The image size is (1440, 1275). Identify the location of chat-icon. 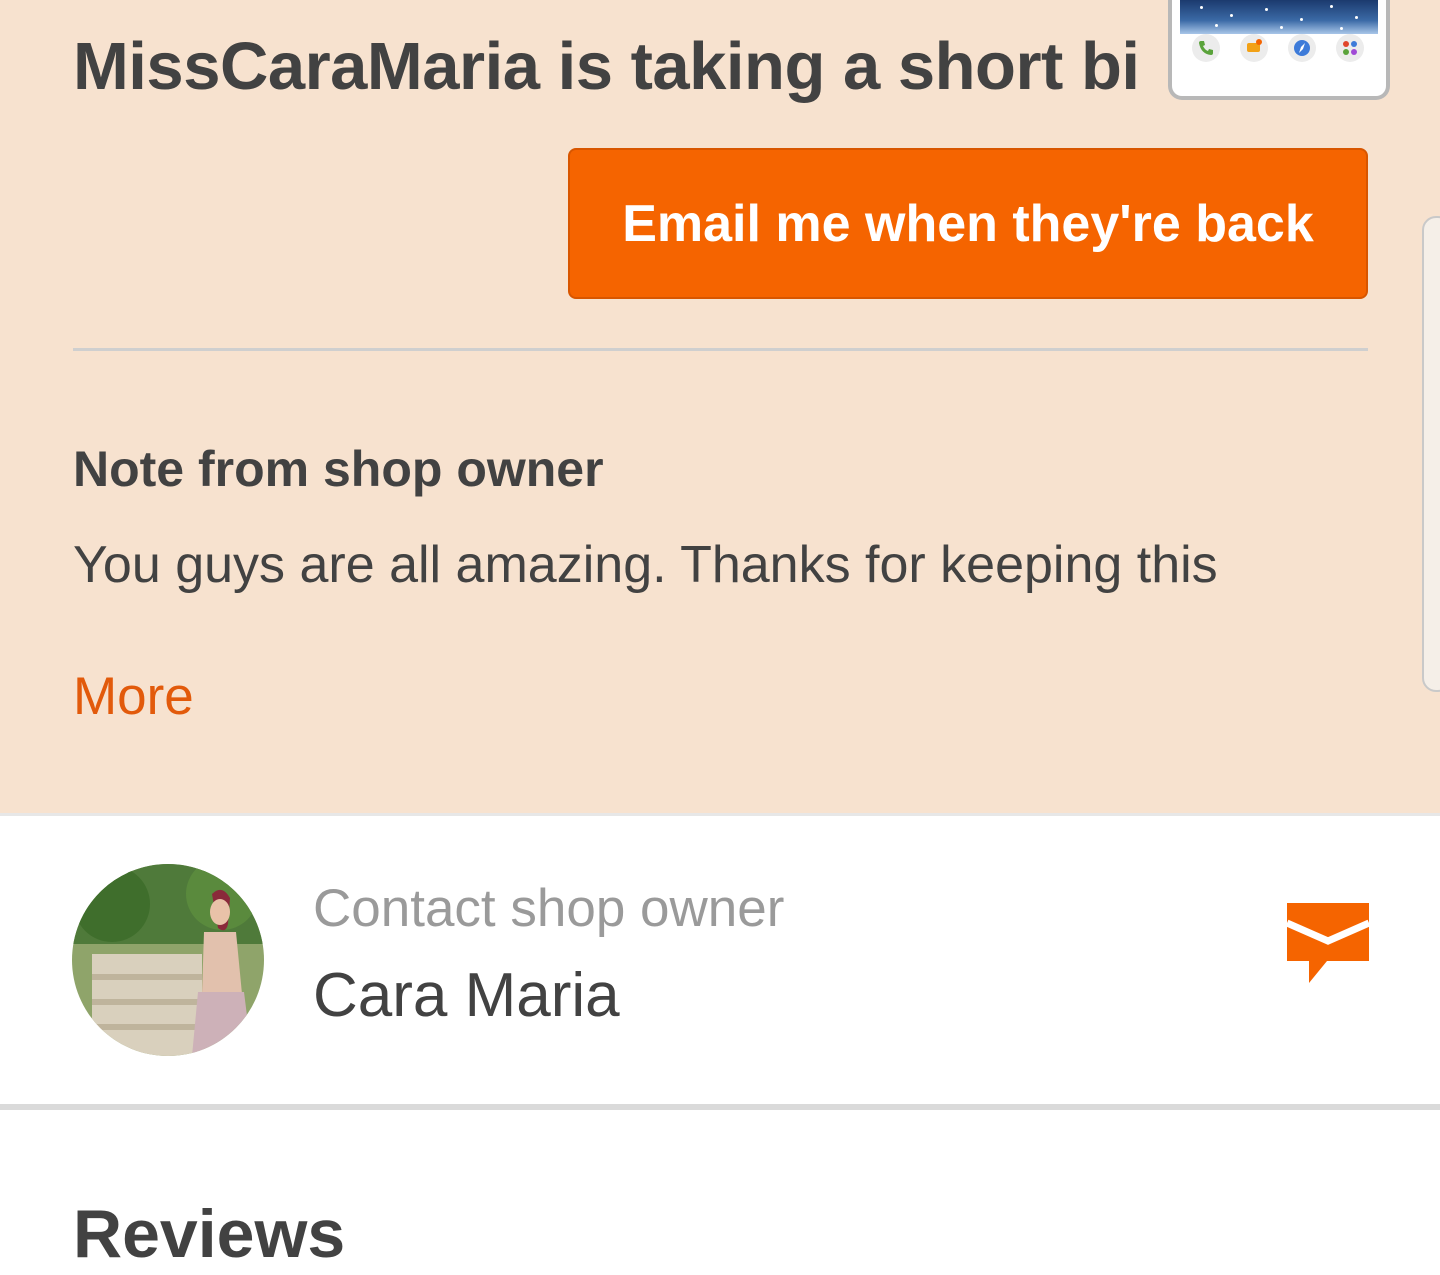
(1254, 48).